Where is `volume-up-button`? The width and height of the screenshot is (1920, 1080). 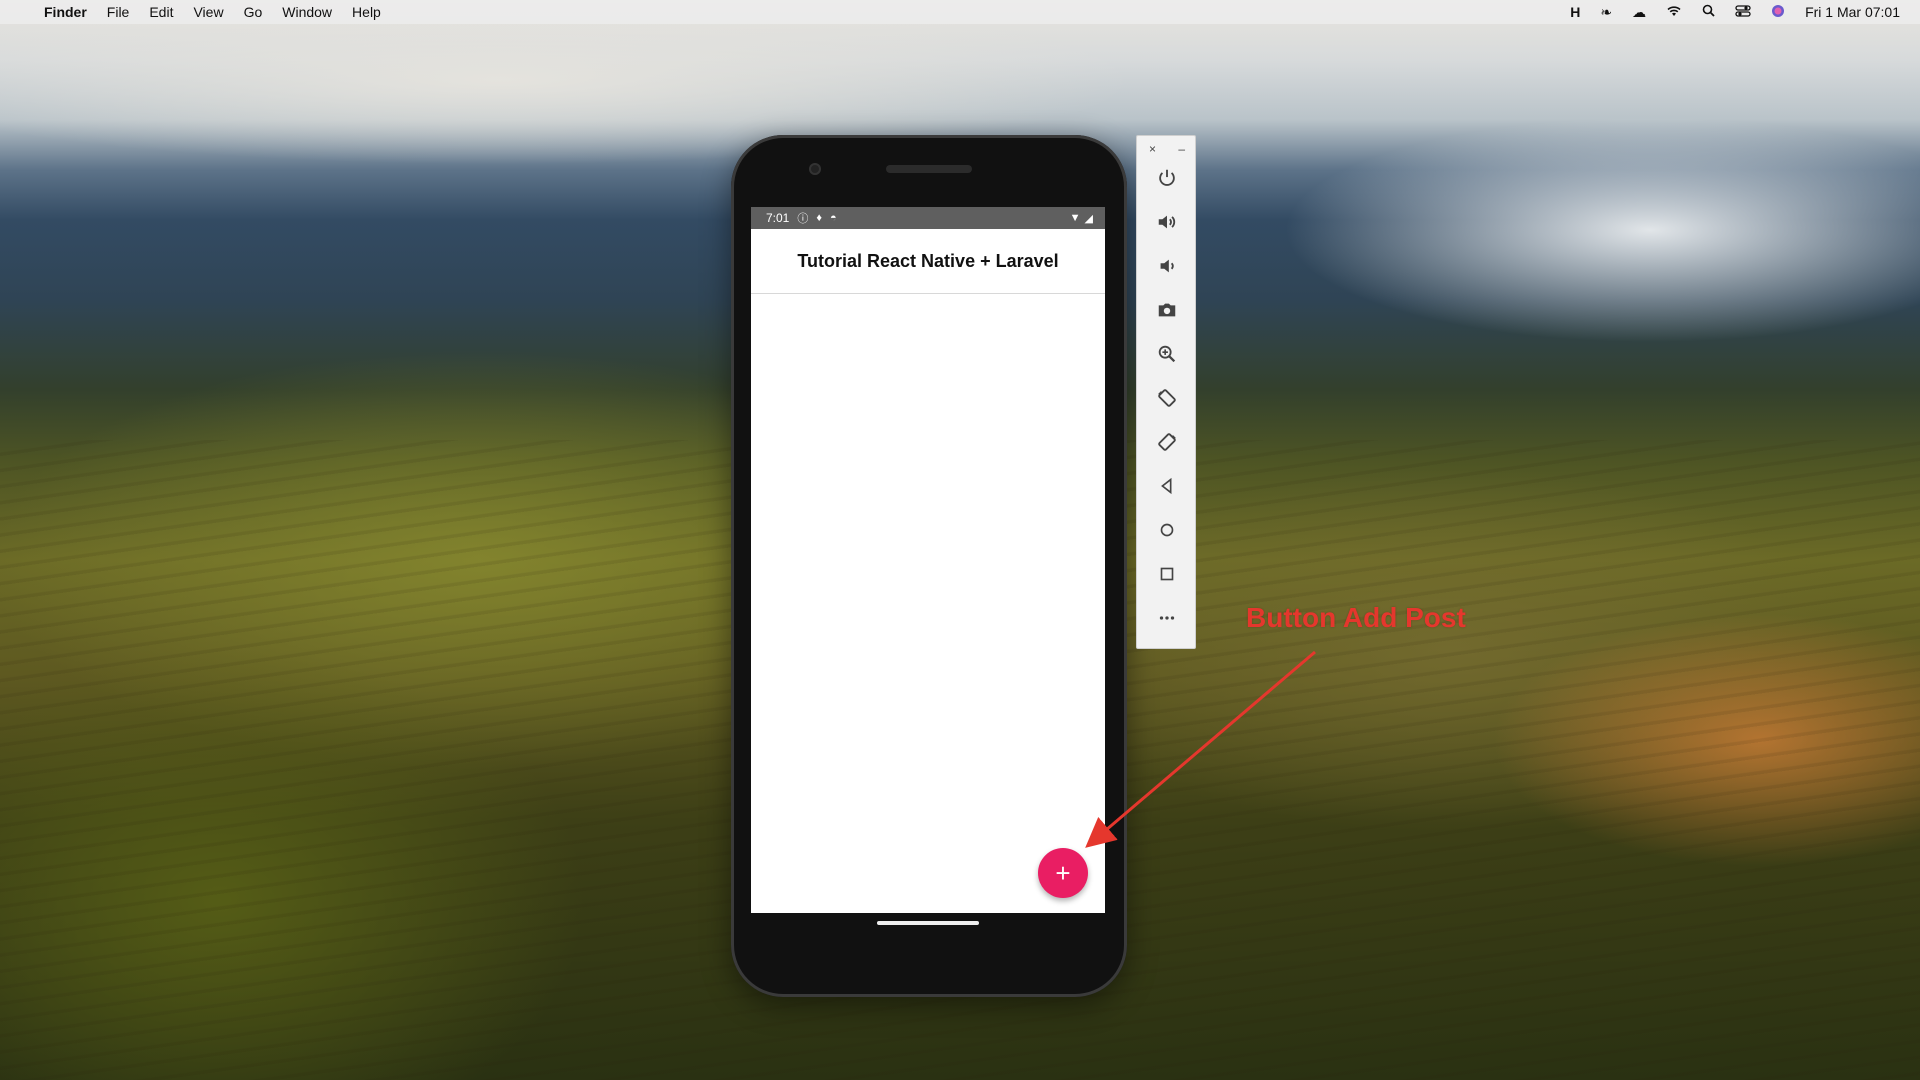 volume-up-button is located at coordinates (1167, 222).